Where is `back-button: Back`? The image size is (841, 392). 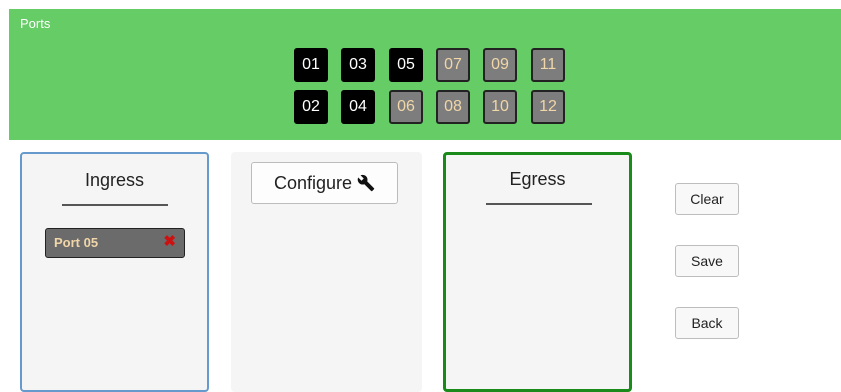
back-button: Back is located at coordinates (707, 323).